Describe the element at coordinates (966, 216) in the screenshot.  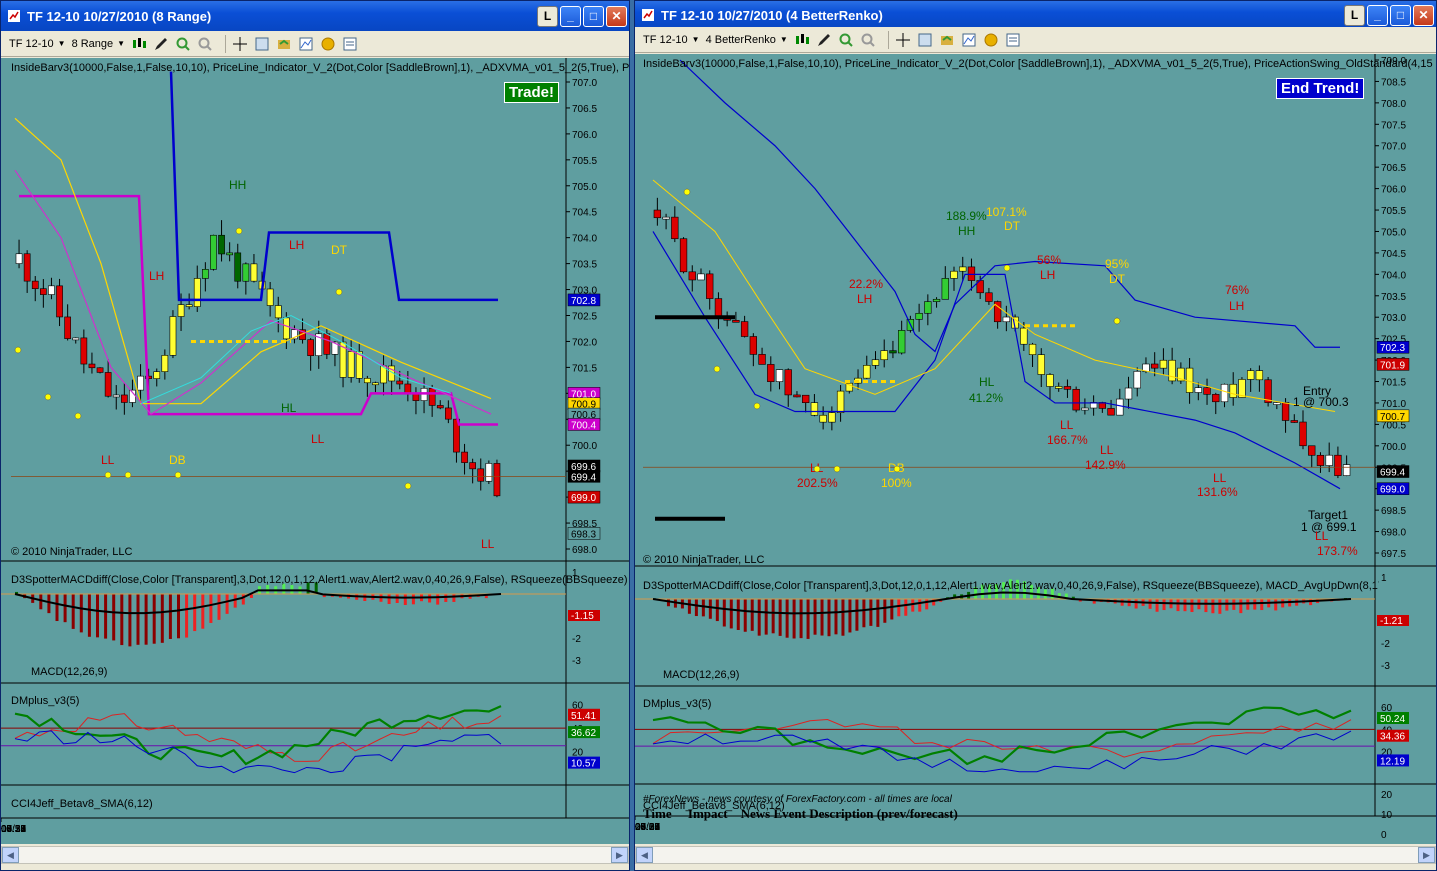
I see `swing-annotation: 188.9%` at that location.